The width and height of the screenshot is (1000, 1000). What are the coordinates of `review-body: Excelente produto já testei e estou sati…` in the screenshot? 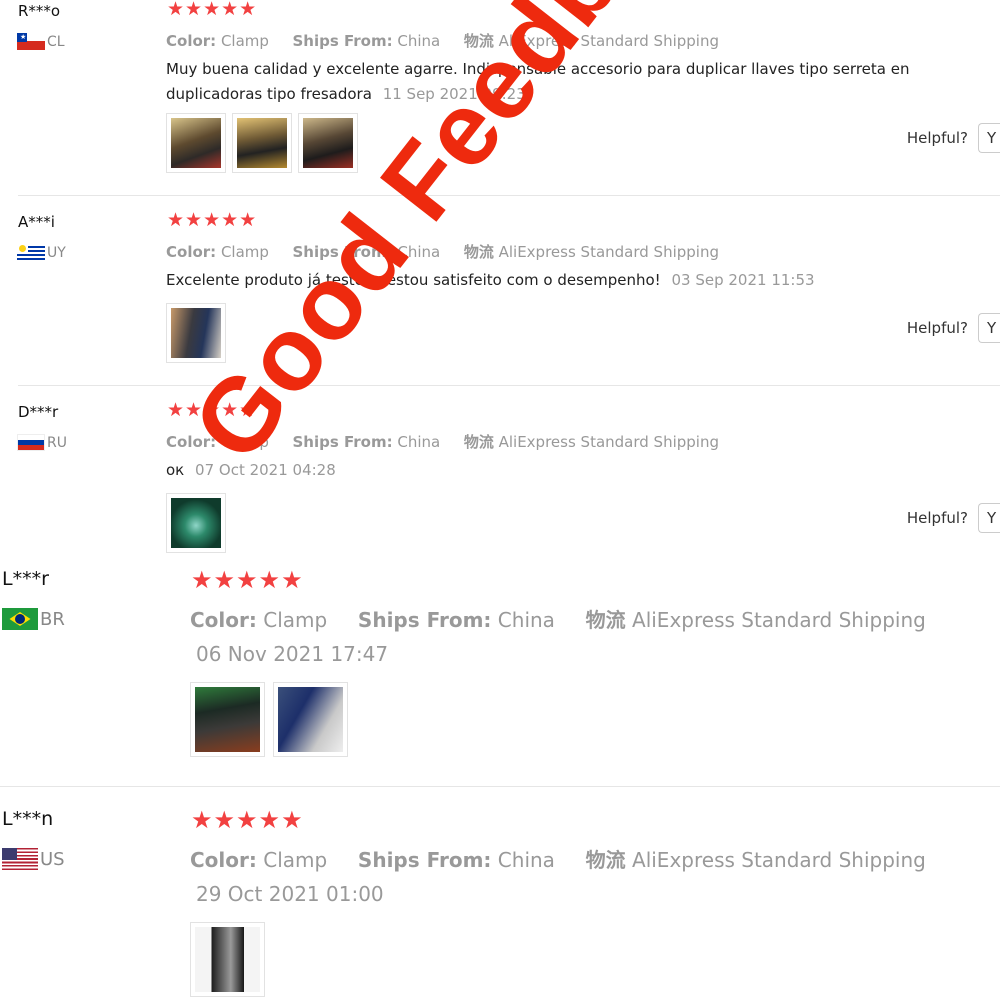 It's located at (413, 280).